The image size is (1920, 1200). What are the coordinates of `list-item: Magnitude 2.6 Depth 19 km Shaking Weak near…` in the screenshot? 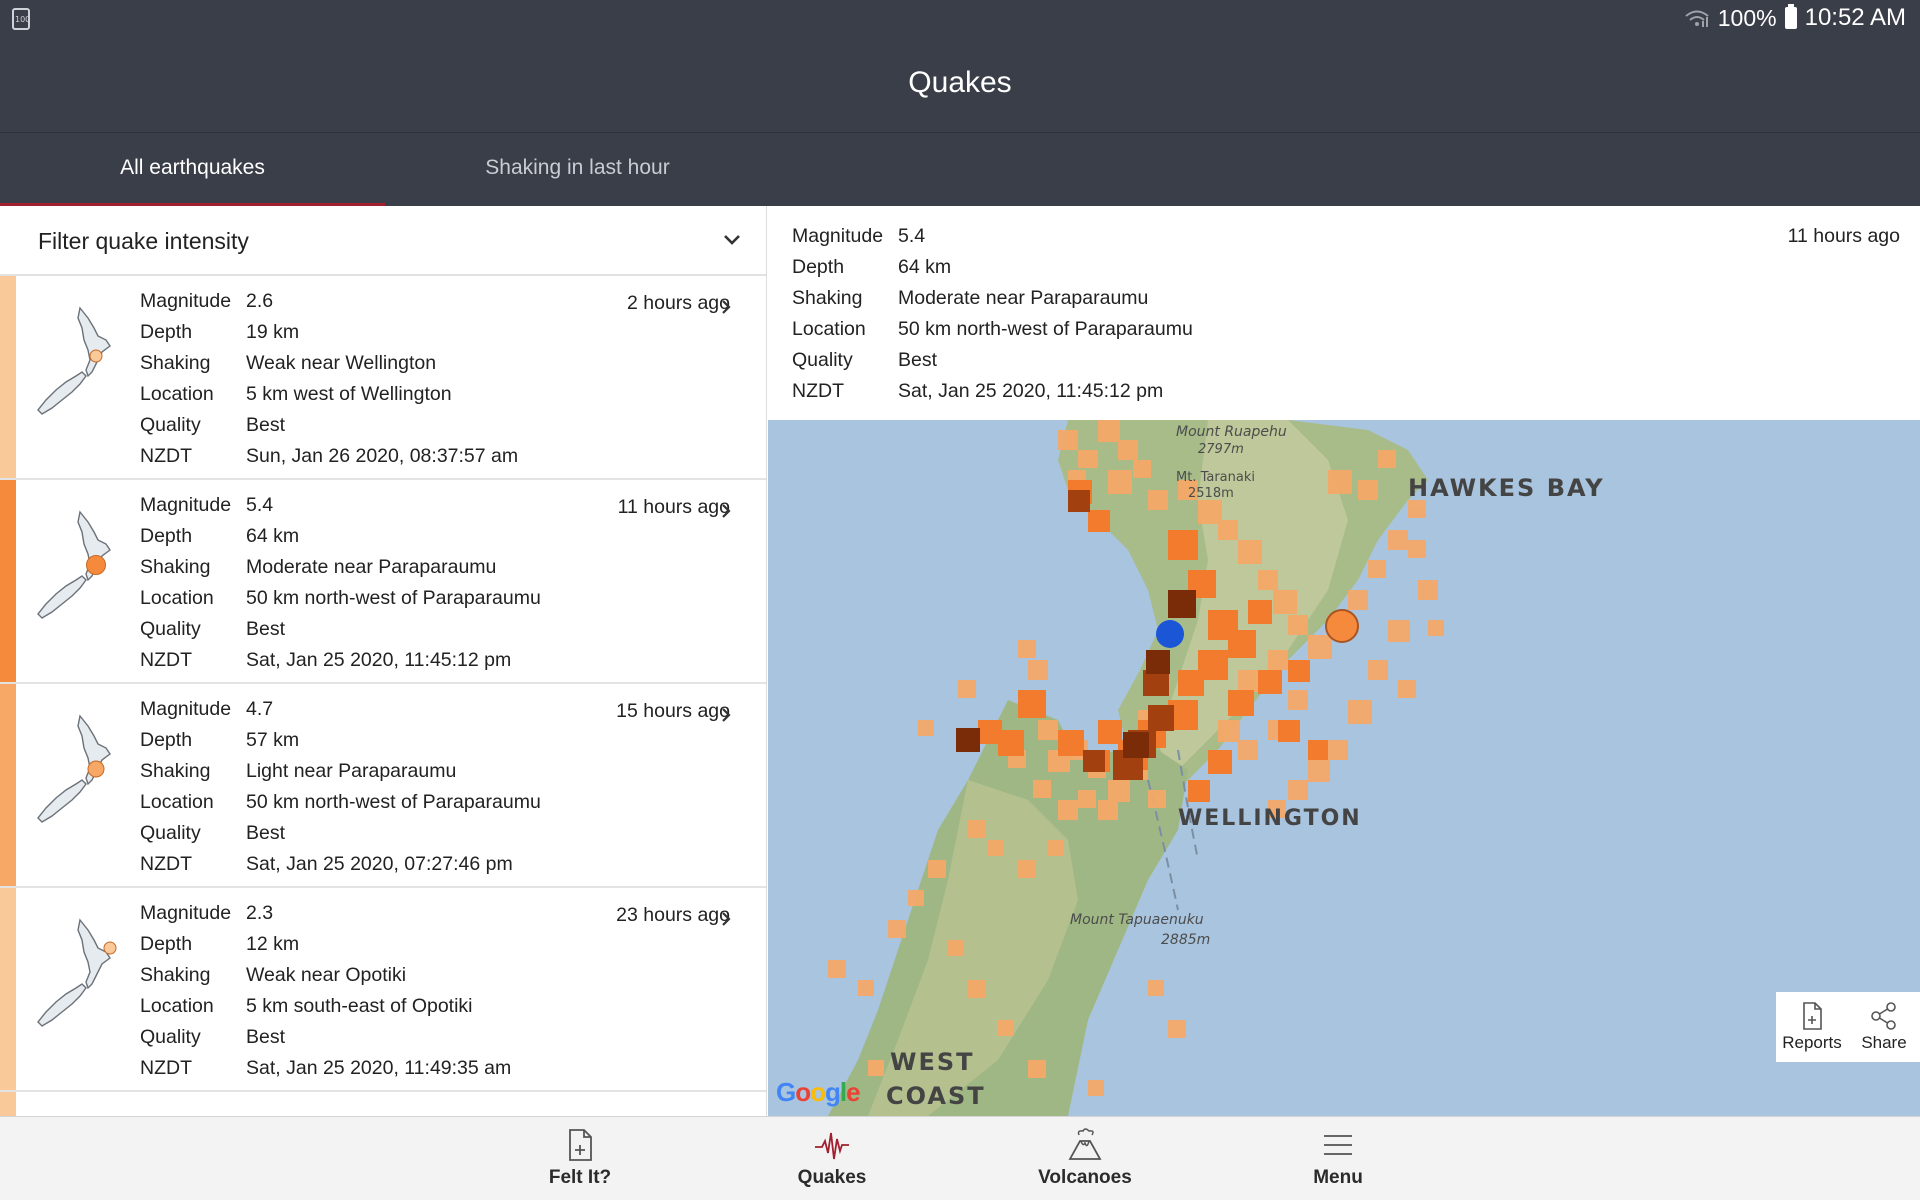 It's located at (383, 378).